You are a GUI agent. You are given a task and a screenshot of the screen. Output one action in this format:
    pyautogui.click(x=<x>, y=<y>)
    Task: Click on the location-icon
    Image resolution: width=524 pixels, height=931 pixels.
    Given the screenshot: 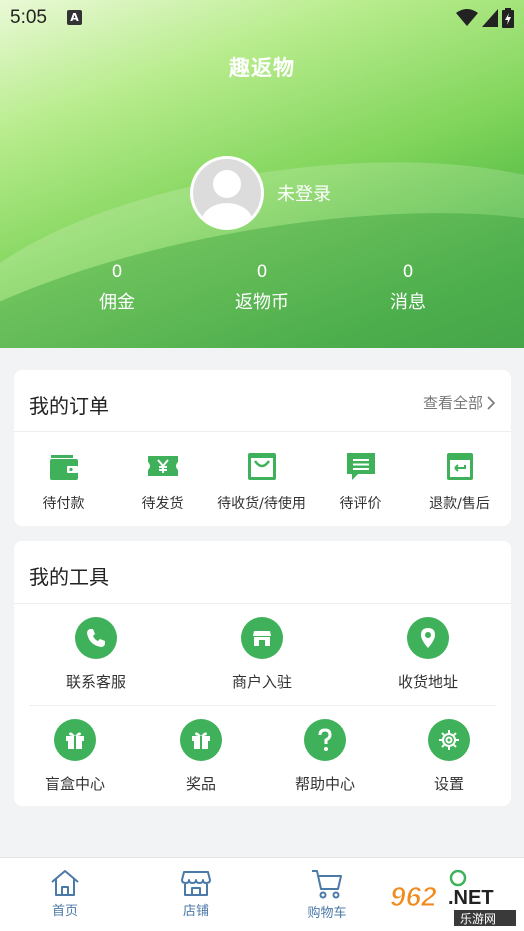 What is the action you would take?
    pyautogui.click(x=428, y=638)
    